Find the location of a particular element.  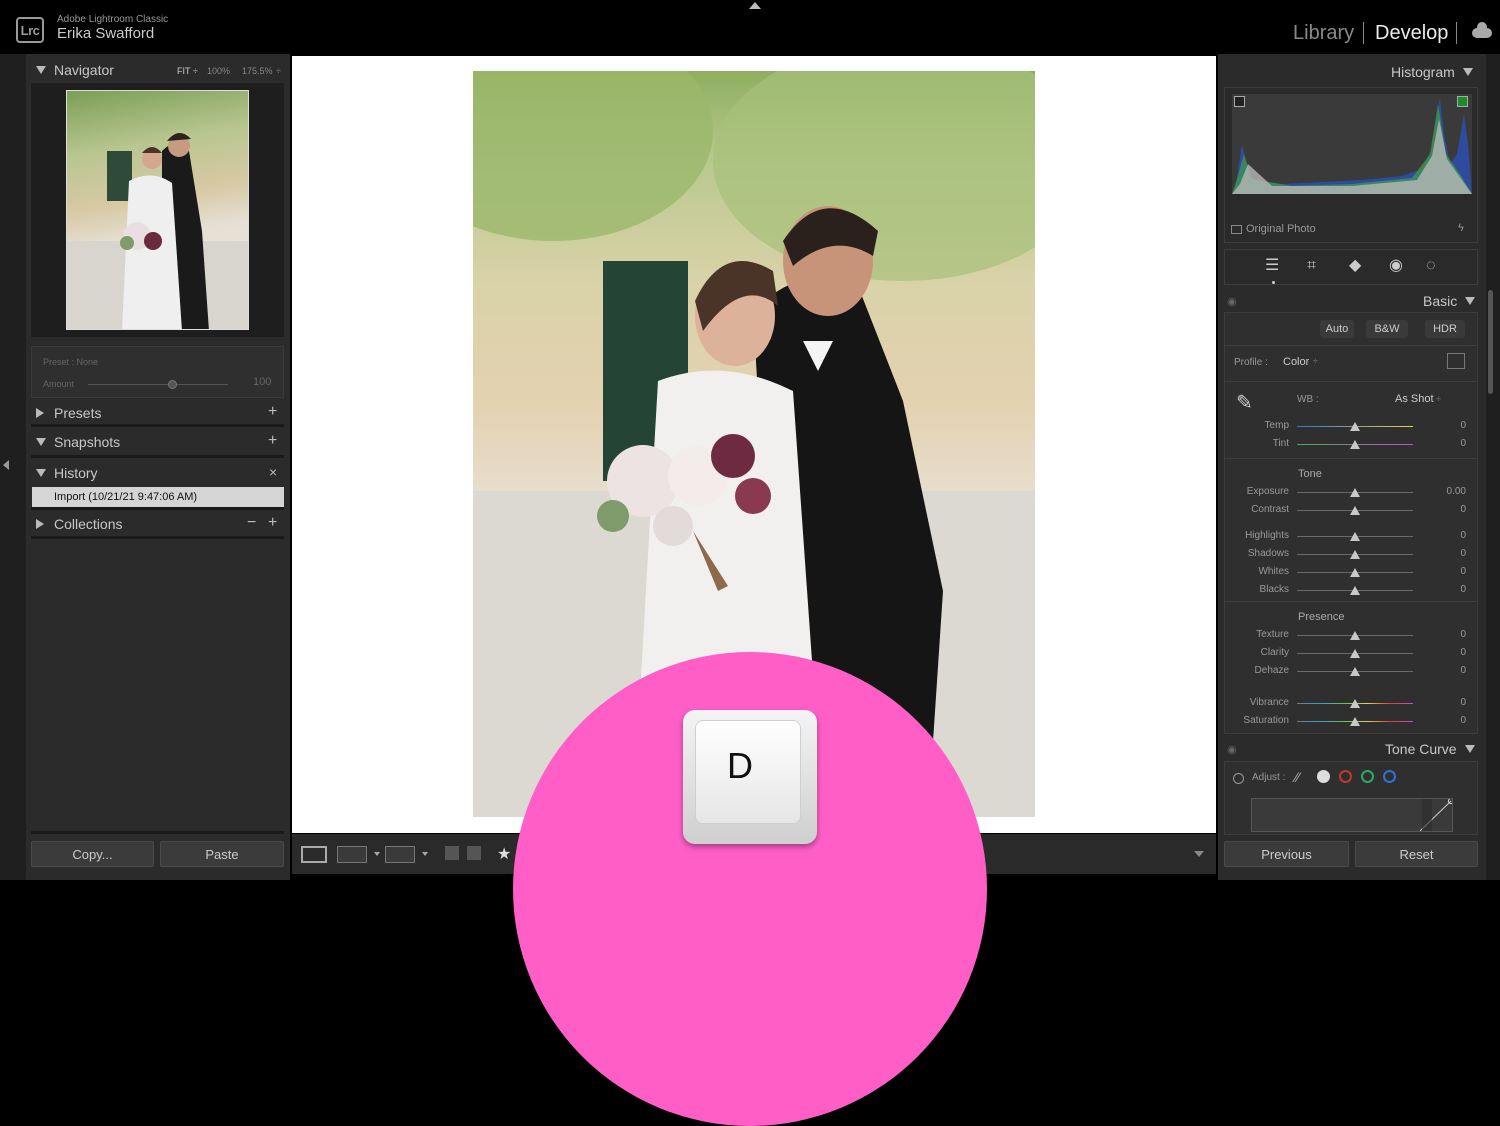

tint-label: Tint is located at coordinates (1280, 443).